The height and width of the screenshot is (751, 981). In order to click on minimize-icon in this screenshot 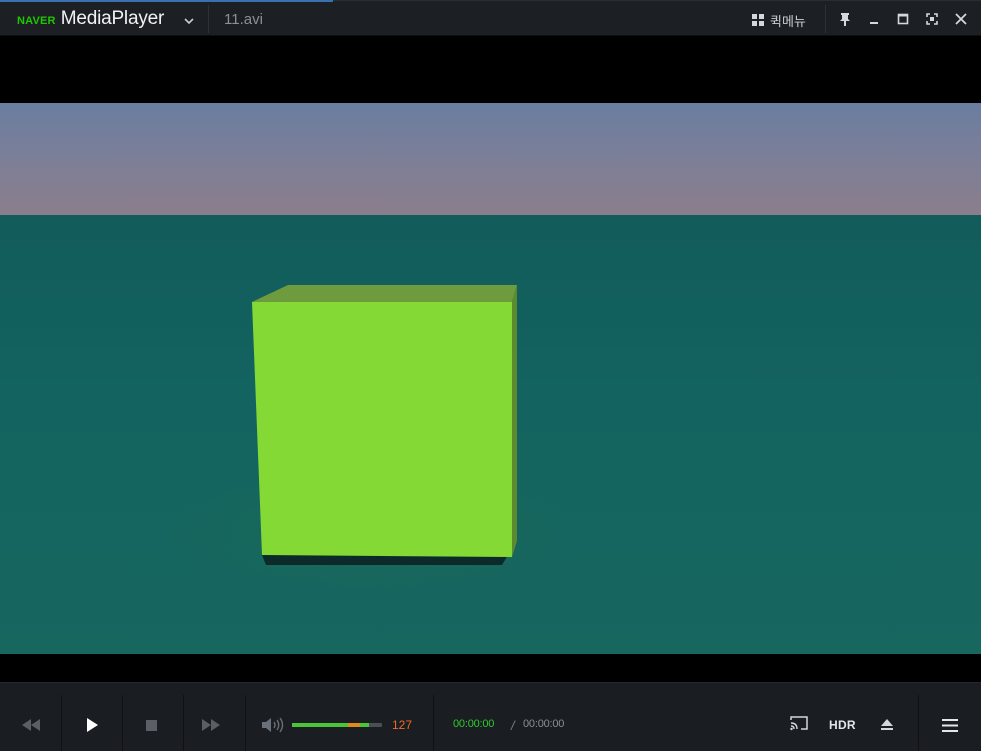, I will do `click(874, 19)`.